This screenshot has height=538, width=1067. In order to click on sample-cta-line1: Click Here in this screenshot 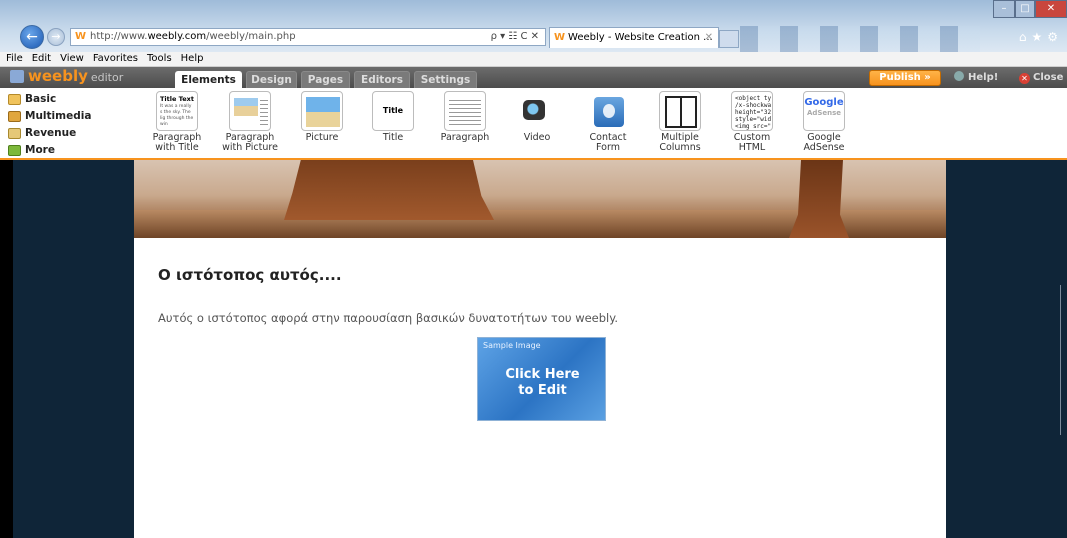, I will do `click(542, 374)`.